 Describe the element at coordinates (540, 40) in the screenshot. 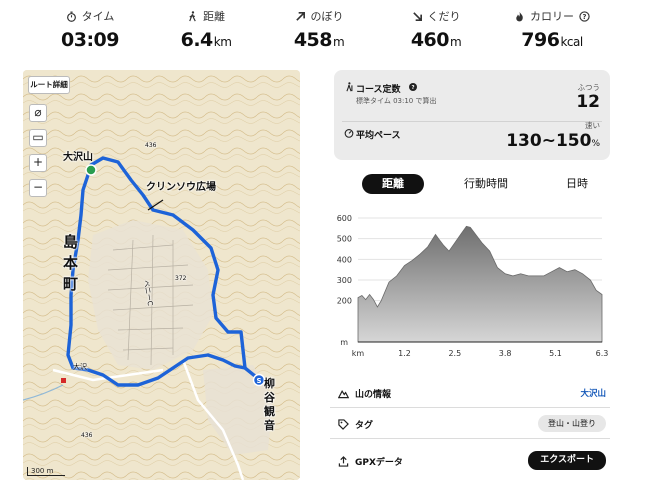

I see `stat-calories-value: 796` at that location.